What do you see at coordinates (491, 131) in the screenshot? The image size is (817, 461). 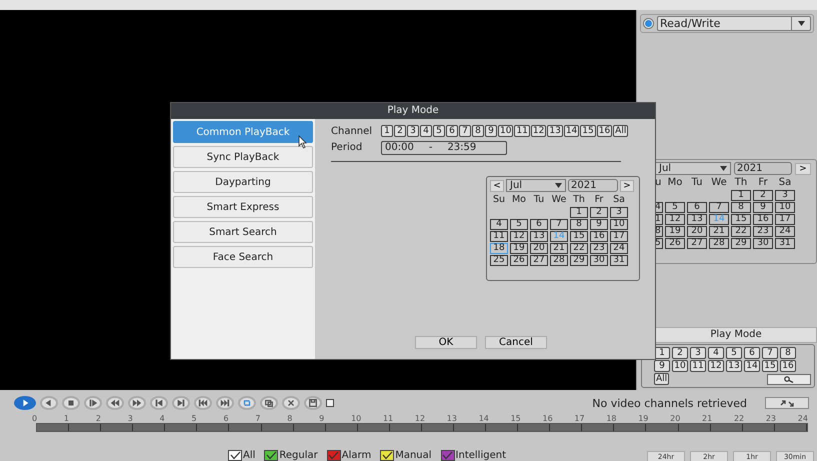 I see `channel-button: 9` at bounding box center [491, 131].